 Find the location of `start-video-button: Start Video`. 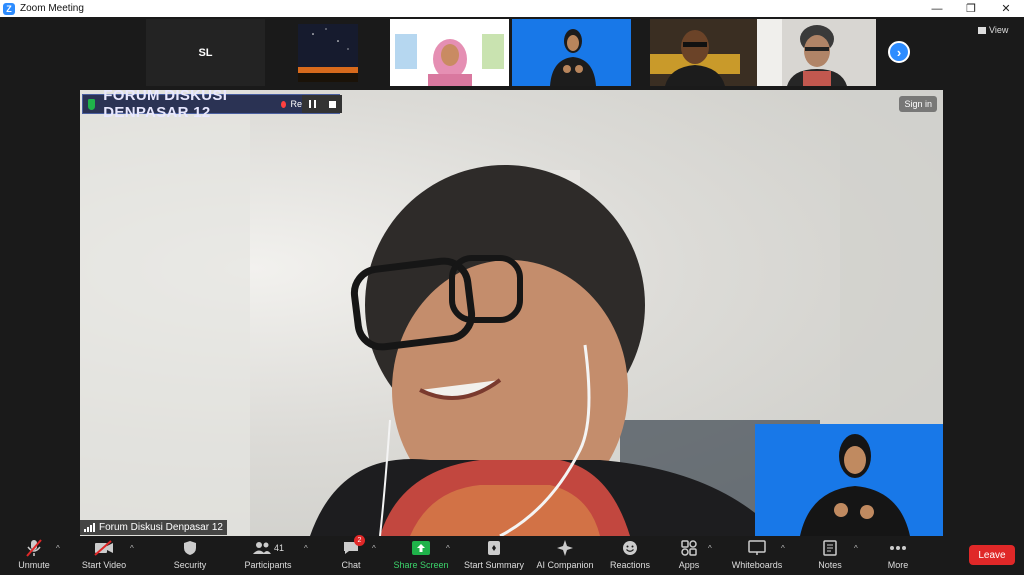

start-video-button: Start Video is located at coordinates (104, 556).